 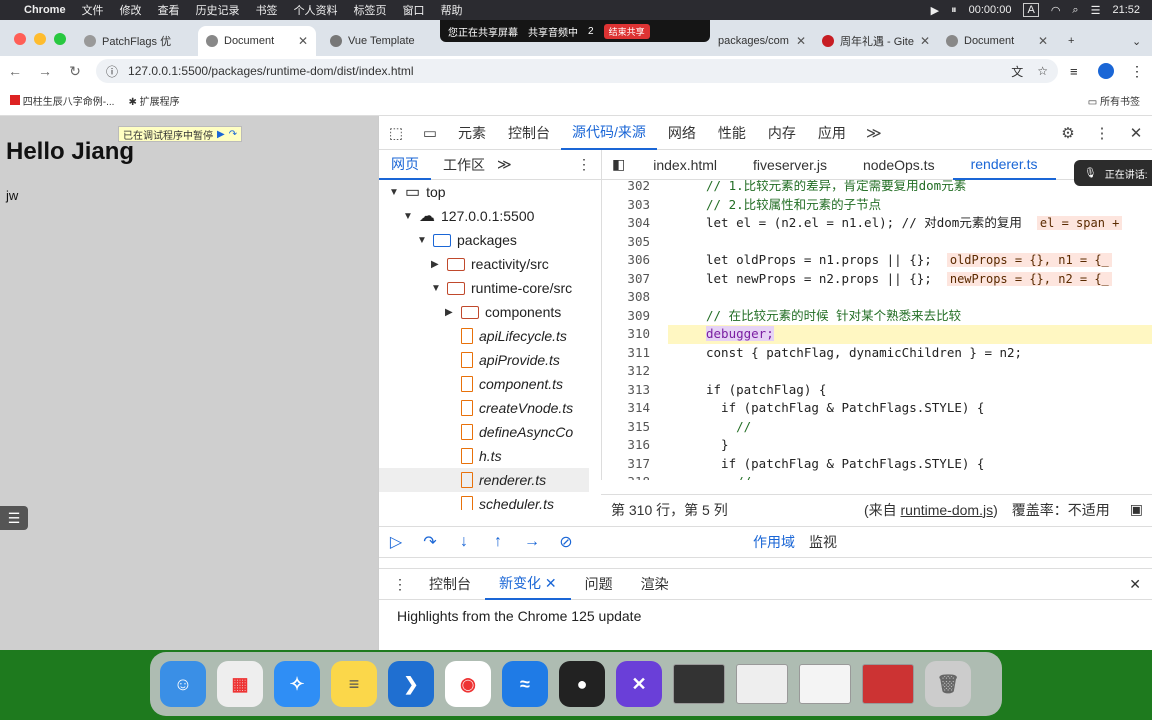 I want to click on pause-icon: ⏸, so click(x=954, y=10).